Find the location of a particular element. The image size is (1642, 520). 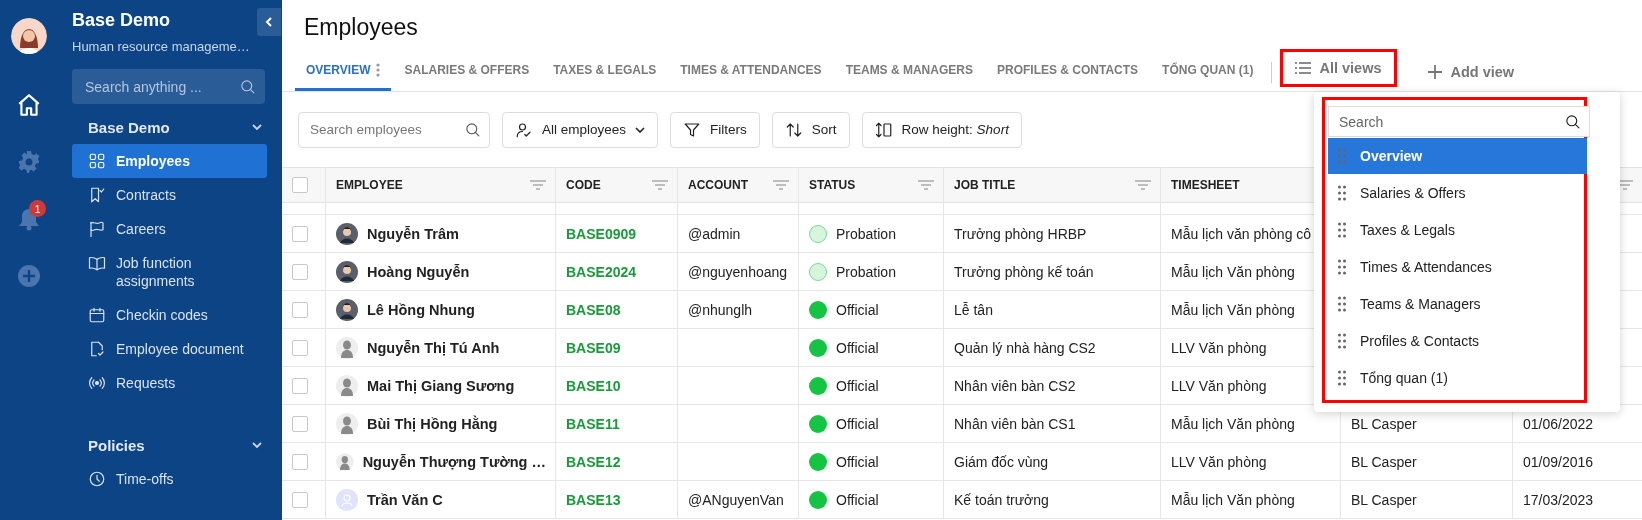

account-handle: @nguyenhoang is located at coordinates (738, 271).